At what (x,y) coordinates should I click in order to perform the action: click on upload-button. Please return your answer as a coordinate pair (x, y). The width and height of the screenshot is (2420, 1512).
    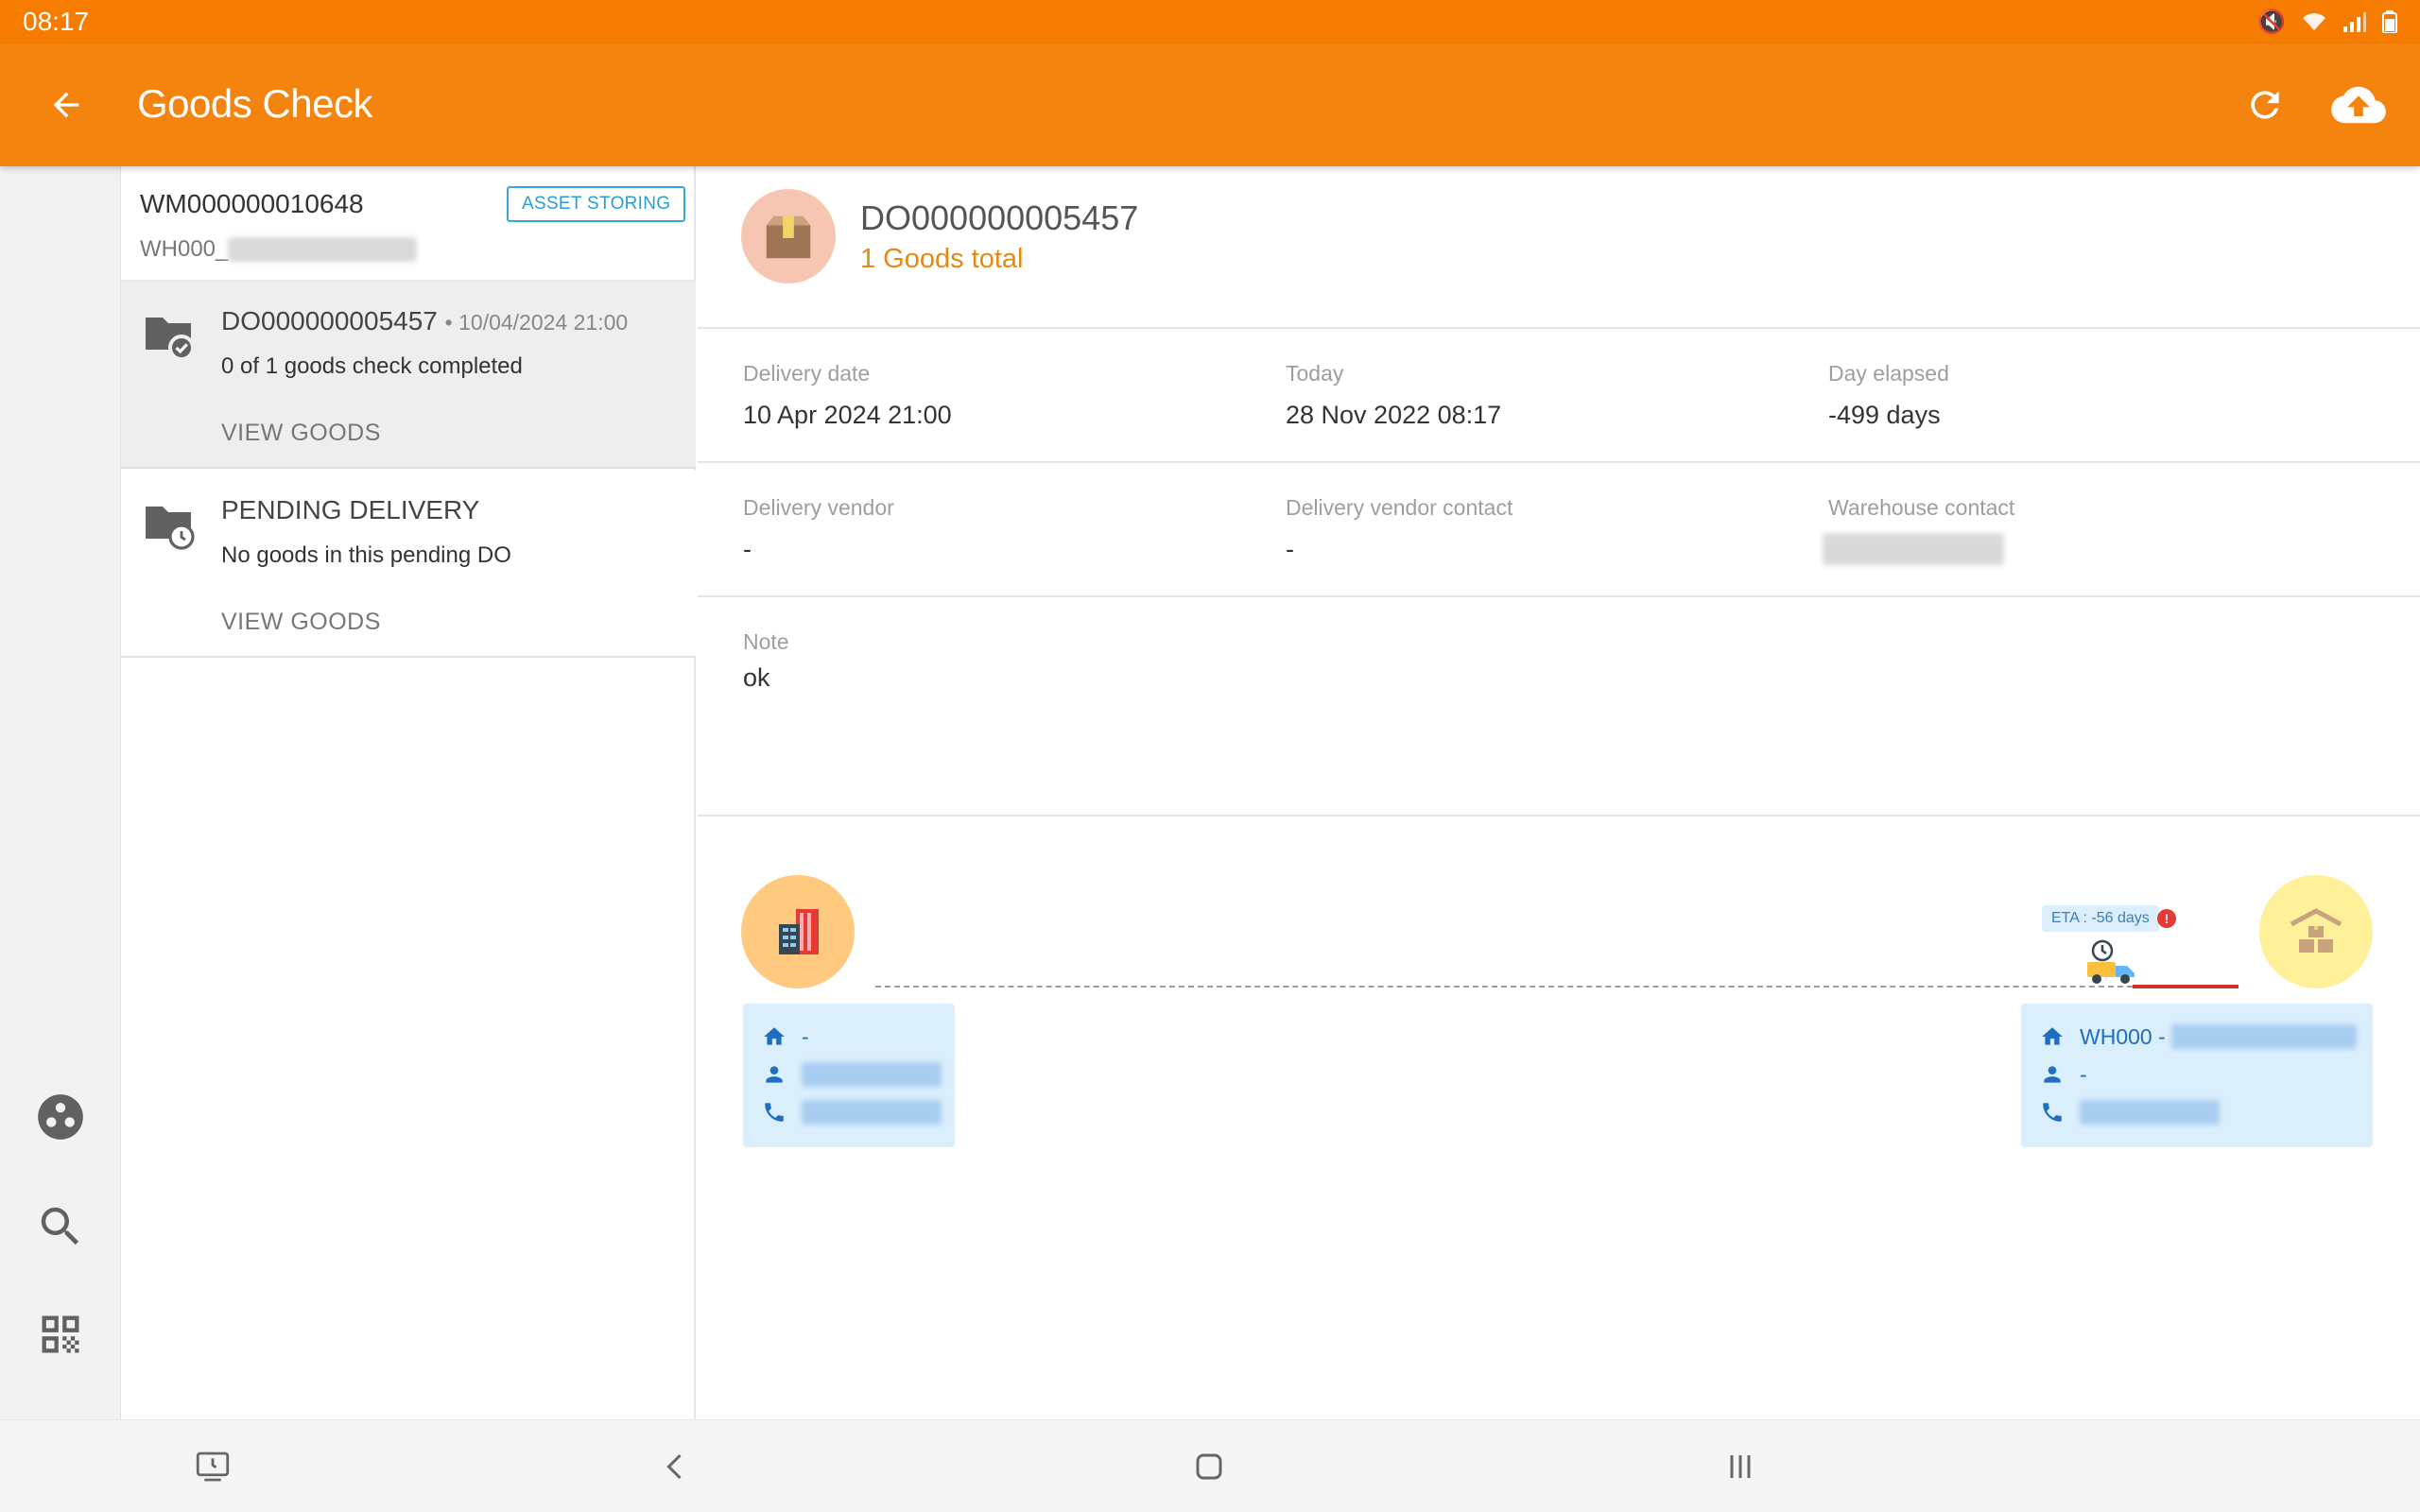
    Looking at the image, I should click on (2359, 105).